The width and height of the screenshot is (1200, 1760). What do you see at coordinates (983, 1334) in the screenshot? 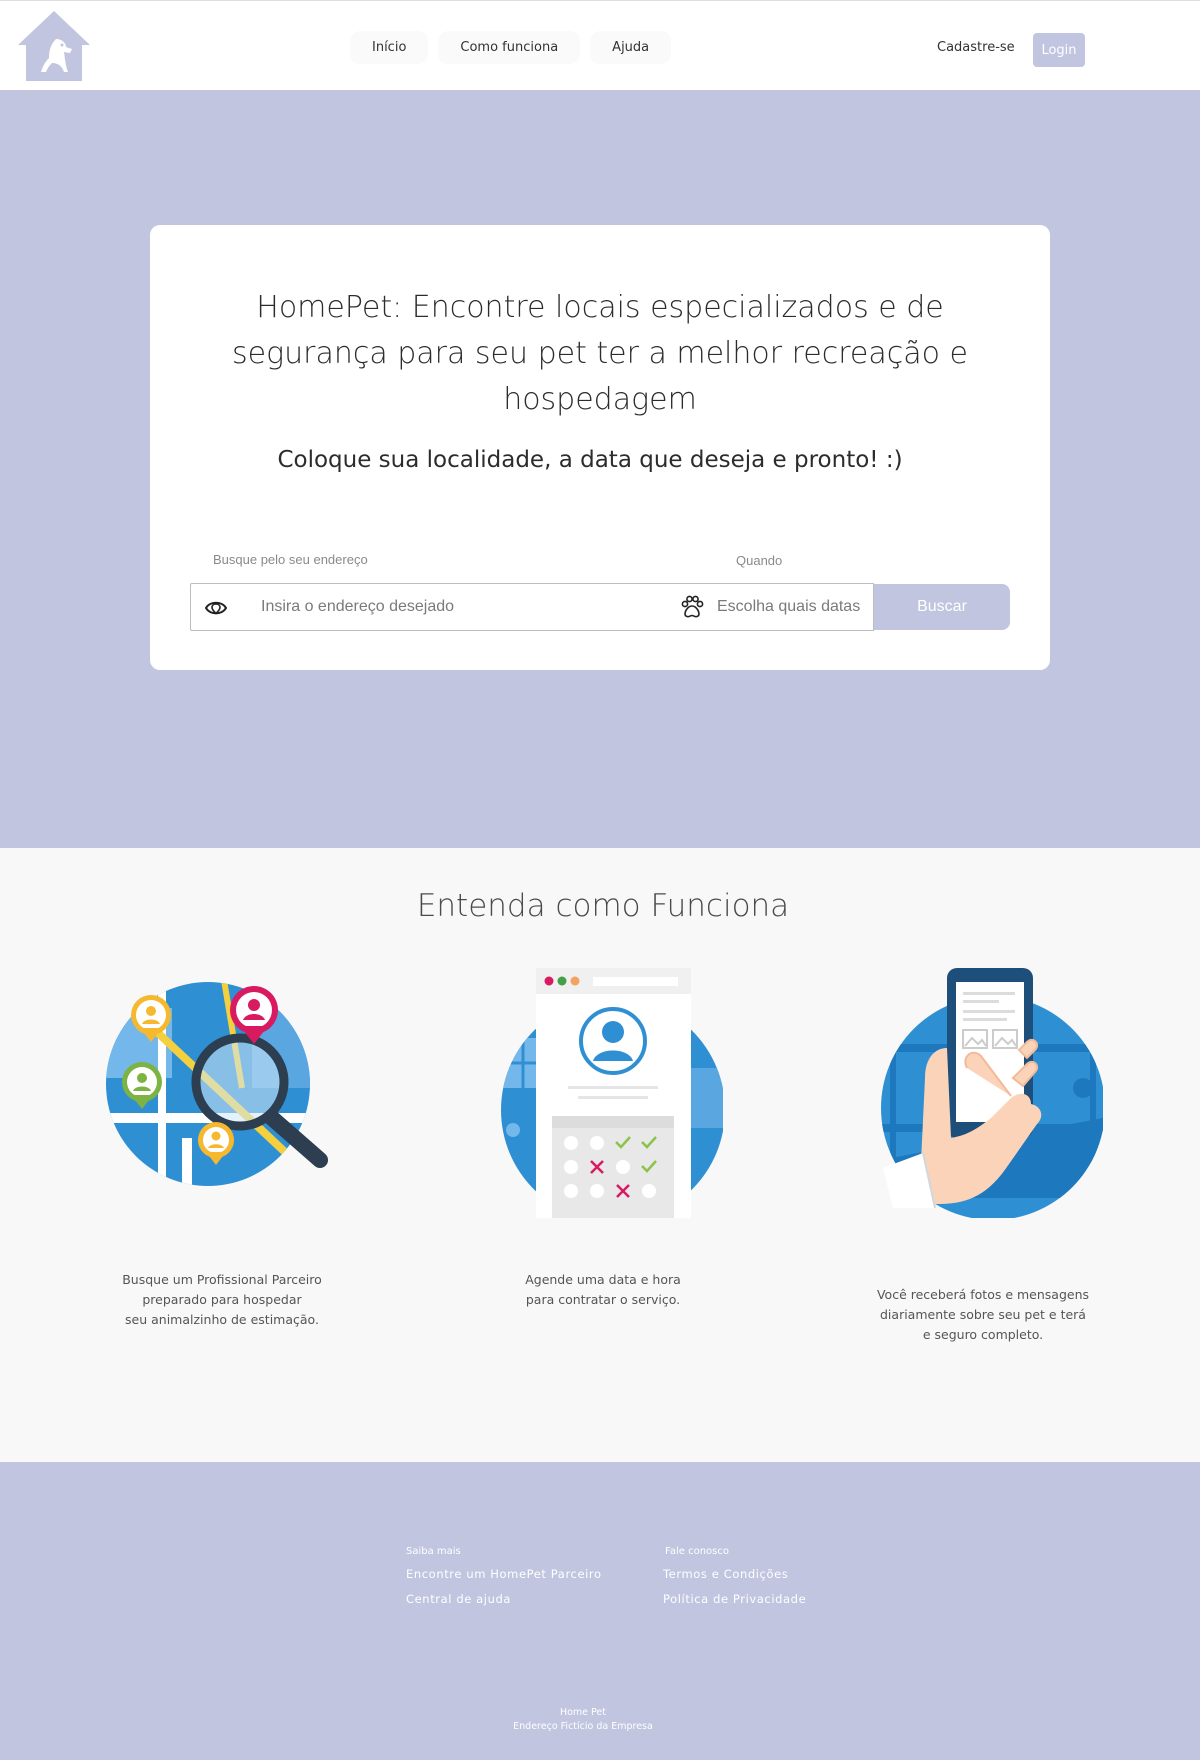
I see `step-updates-line-3: e seguro completo.` at bounding box center [983, 1334].